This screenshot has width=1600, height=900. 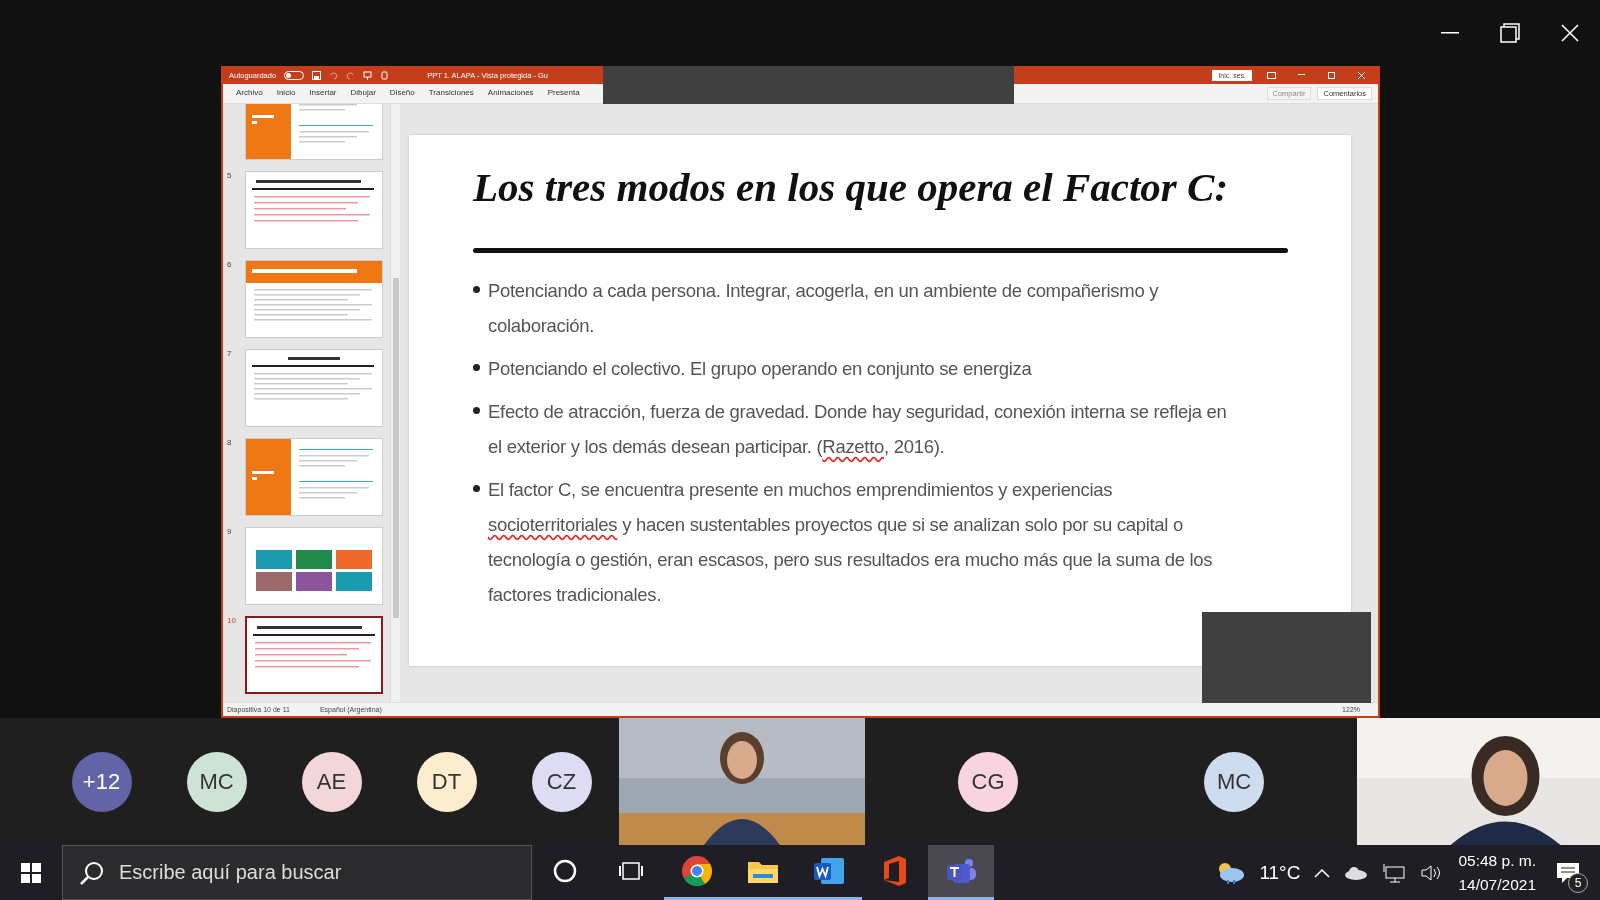 What do you see at coordinates (851, 187) in the screenshot?
I see `slide-title: Los tres modos en los que opera el Factor C:` at bounding box center [851, 187].